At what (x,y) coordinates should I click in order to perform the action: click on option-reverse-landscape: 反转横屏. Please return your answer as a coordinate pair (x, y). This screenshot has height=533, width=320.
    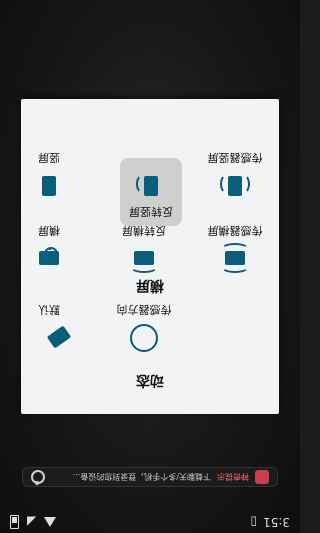
    Looking at the image, I should click on (144, 255).